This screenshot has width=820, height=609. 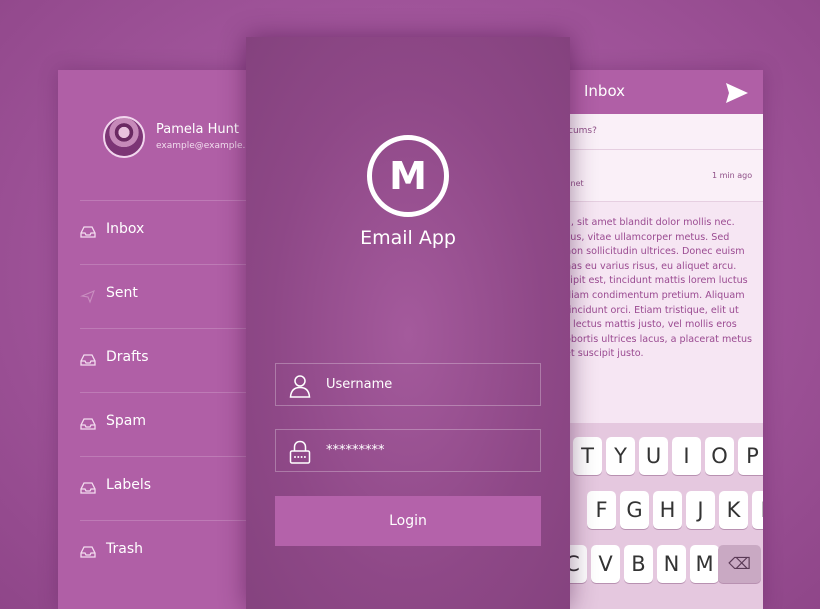 What do you see at coordinates (87, 297) in the screenshot?
I see `sent-icon` at bounding box center [87, 297].